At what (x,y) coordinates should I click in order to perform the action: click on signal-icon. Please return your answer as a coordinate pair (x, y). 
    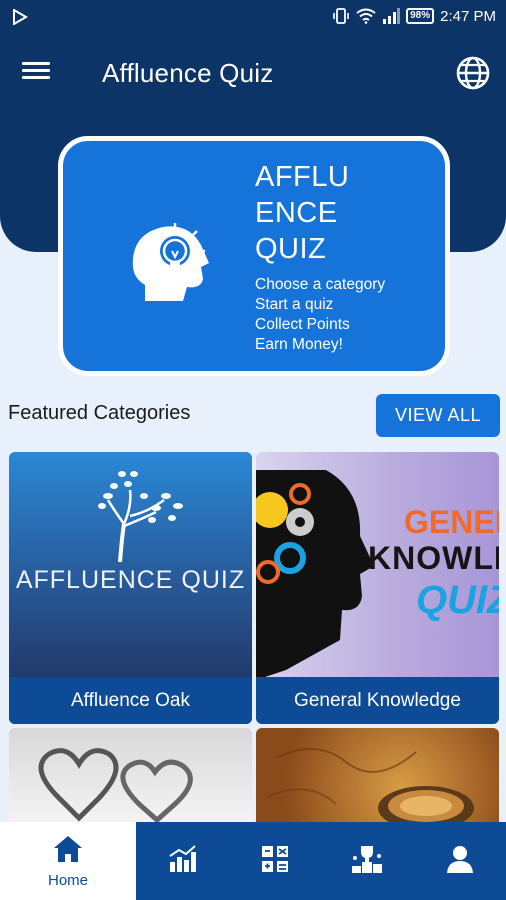
    Looking at the image, I should click on (392, 16).